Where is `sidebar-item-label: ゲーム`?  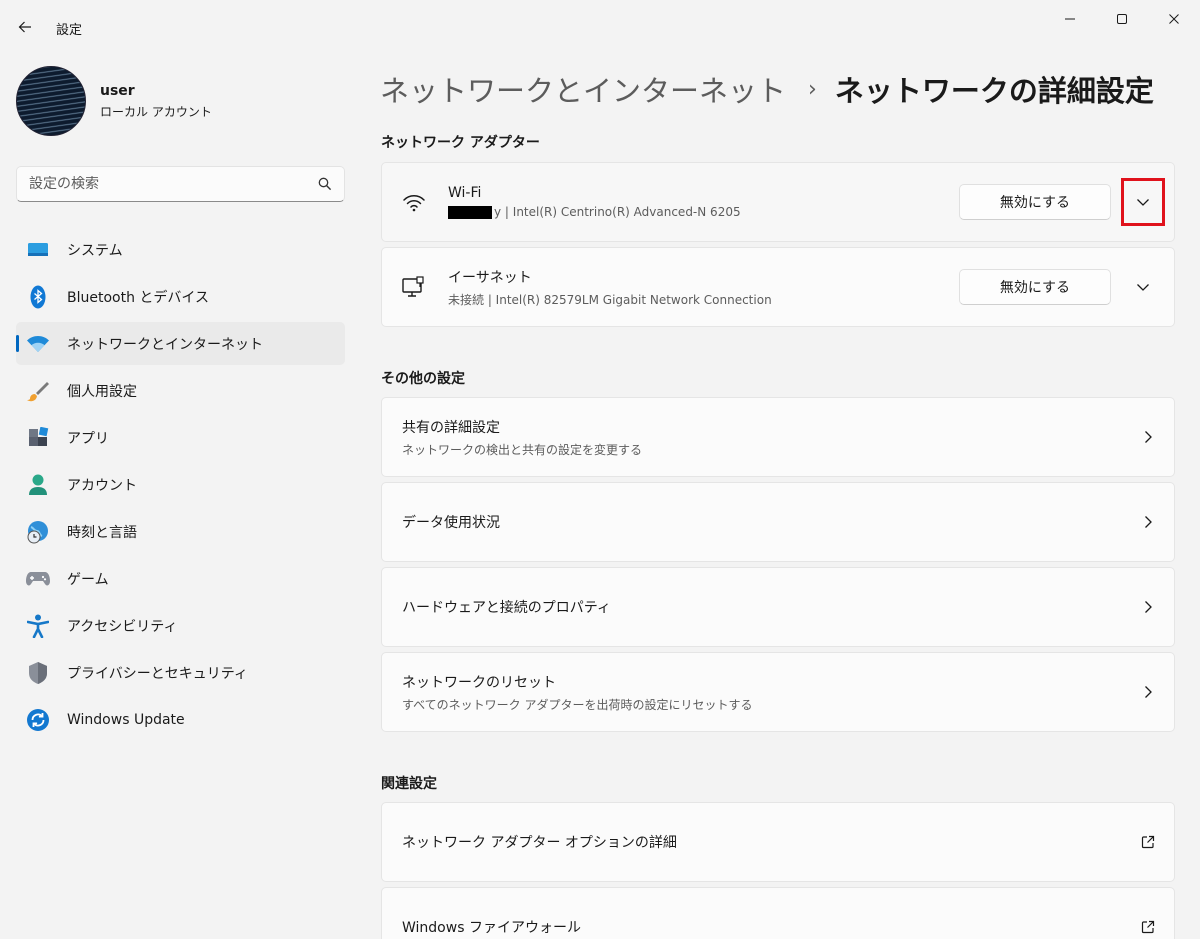 sidebar-item-label: ゲーム is located at coordinates (88, 579).